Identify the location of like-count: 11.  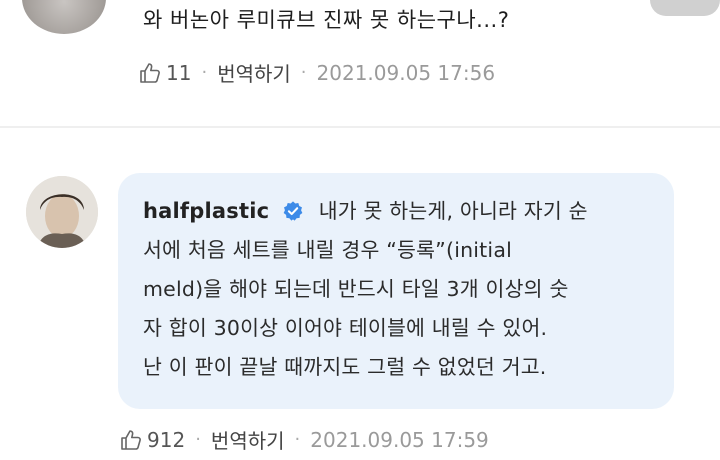
(179, 72).